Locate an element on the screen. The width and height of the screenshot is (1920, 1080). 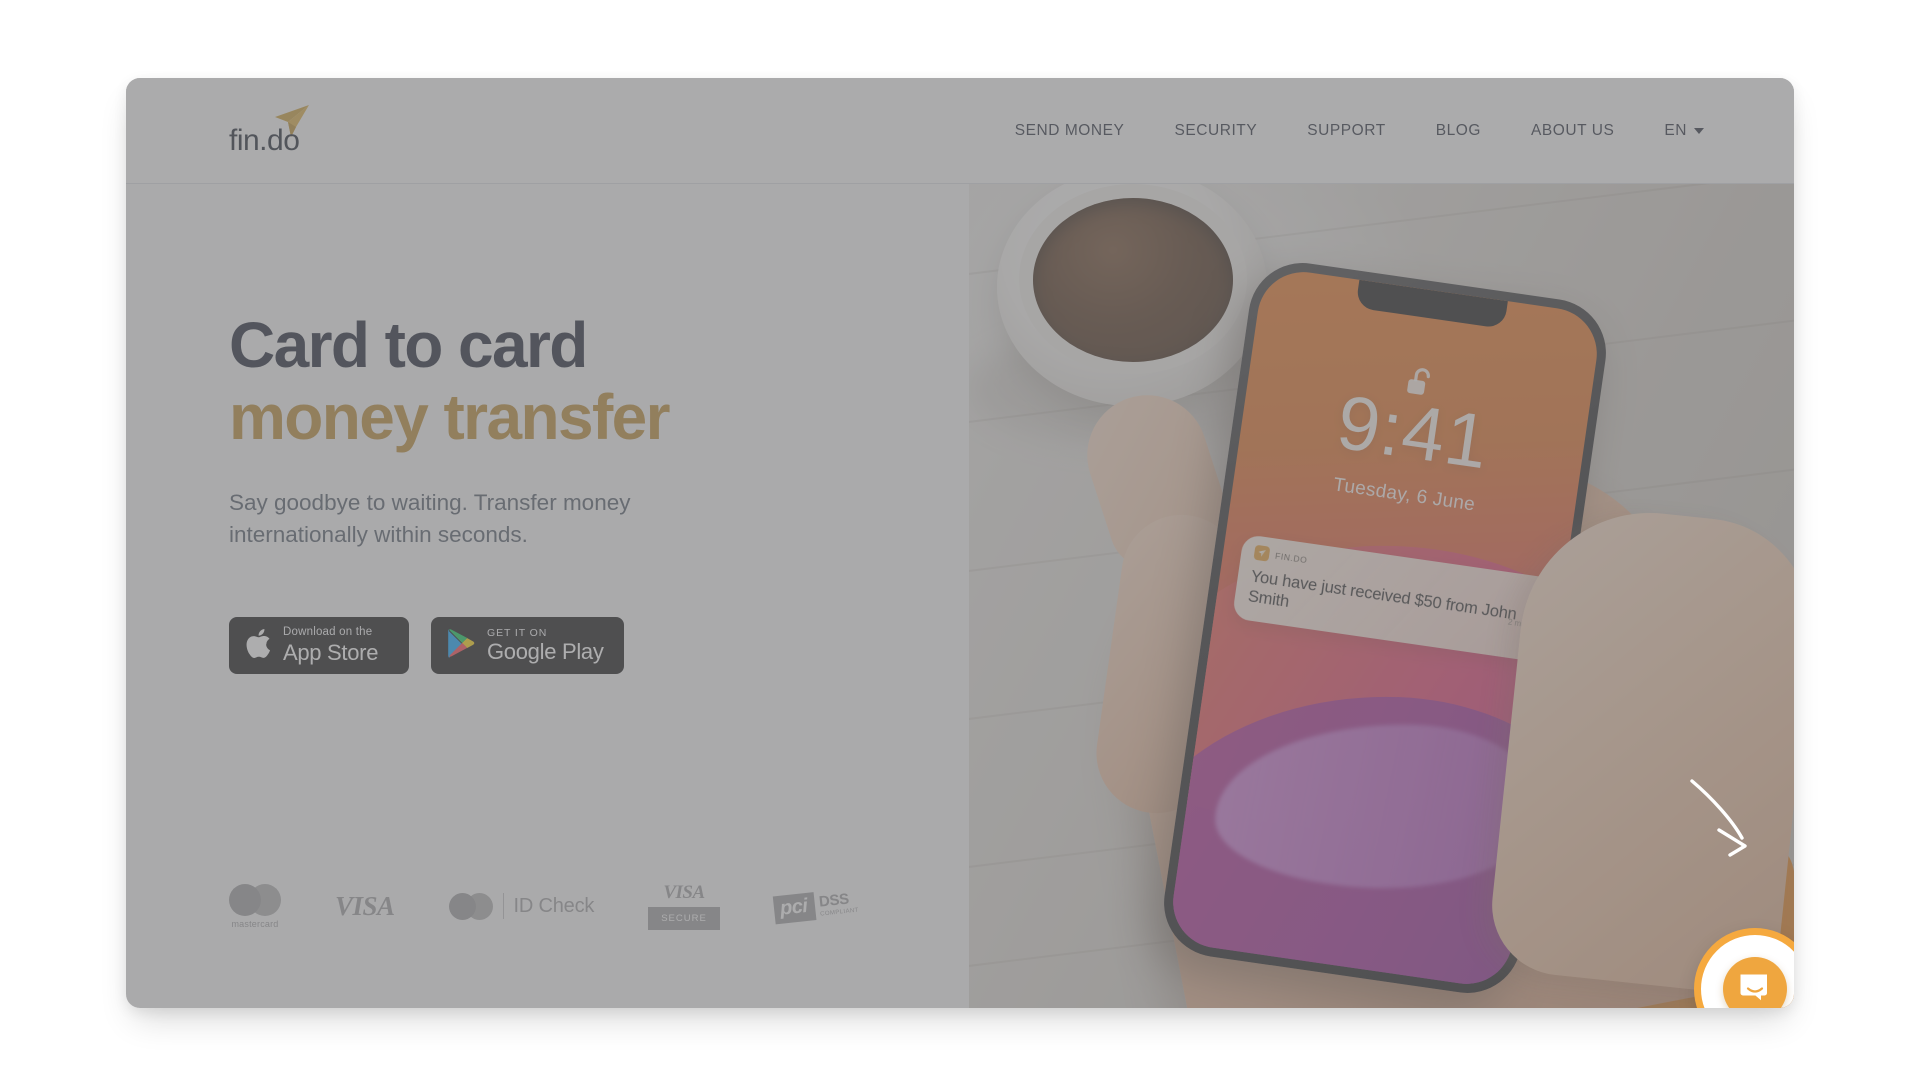
mastercard-logo: mastercard is located at coordinates (255, 906).